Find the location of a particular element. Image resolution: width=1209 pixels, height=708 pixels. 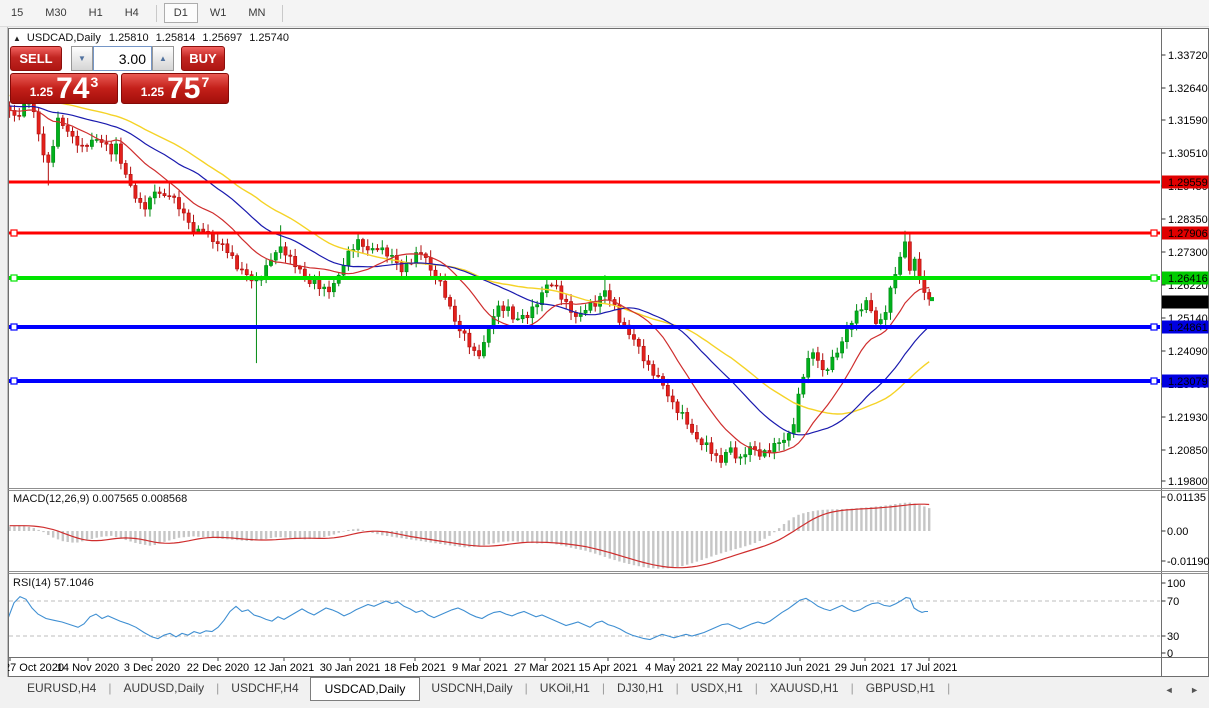

rsi-tick-label: 30 is located at coordinates (1173, 637).